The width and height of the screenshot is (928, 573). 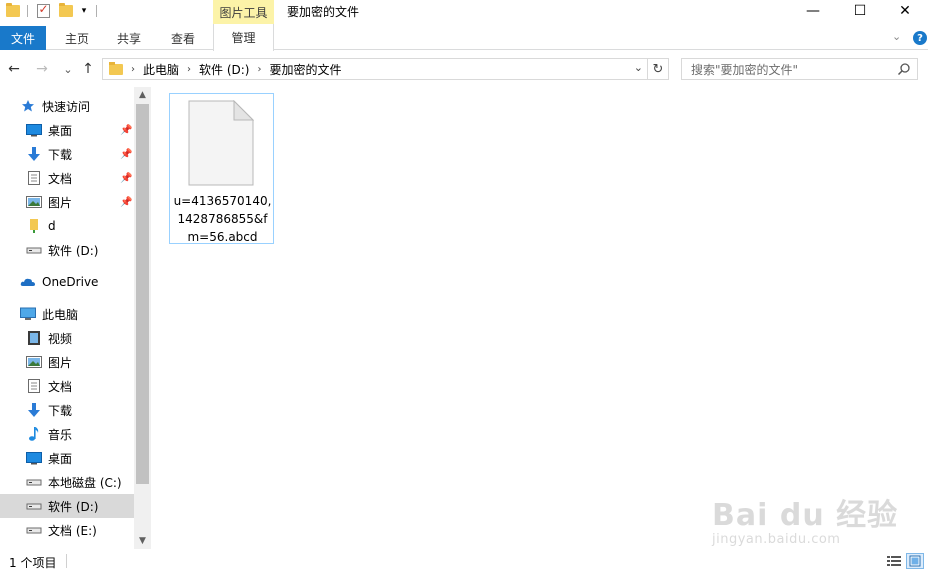 I want to click on nav-label: OneDrive, so click(x=70, y=282).